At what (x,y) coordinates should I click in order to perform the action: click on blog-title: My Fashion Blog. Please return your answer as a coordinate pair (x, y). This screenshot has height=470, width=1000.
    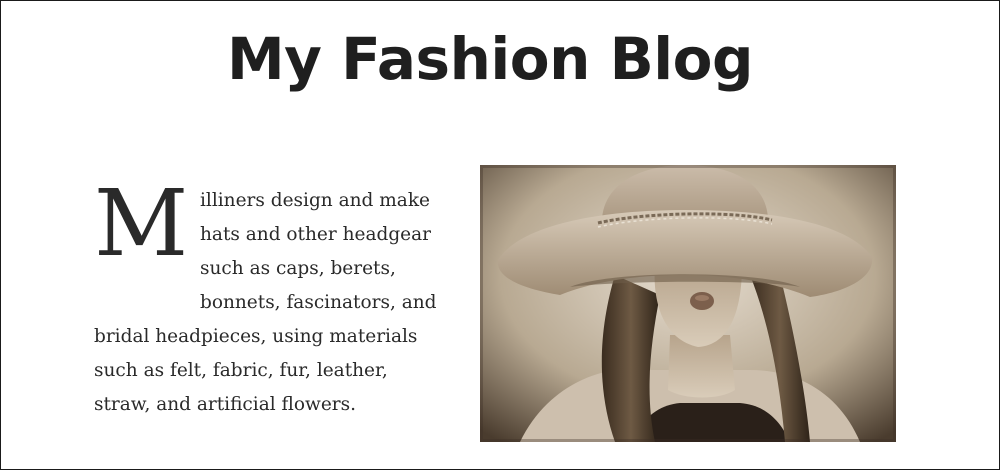
    Looking at the image, I should click on (490, 59).